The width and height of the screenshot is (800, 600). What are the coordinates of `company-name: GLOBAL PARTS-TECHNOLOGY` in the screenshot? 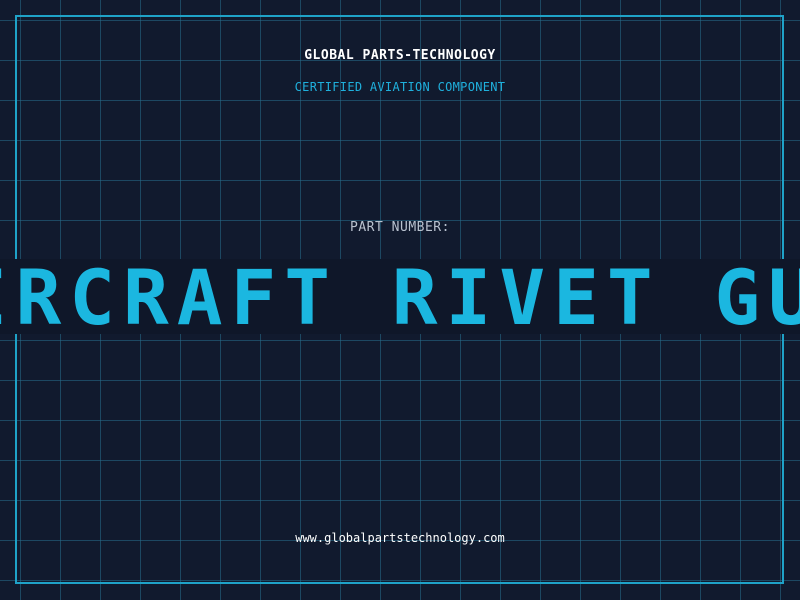 It's located at (400, 55).